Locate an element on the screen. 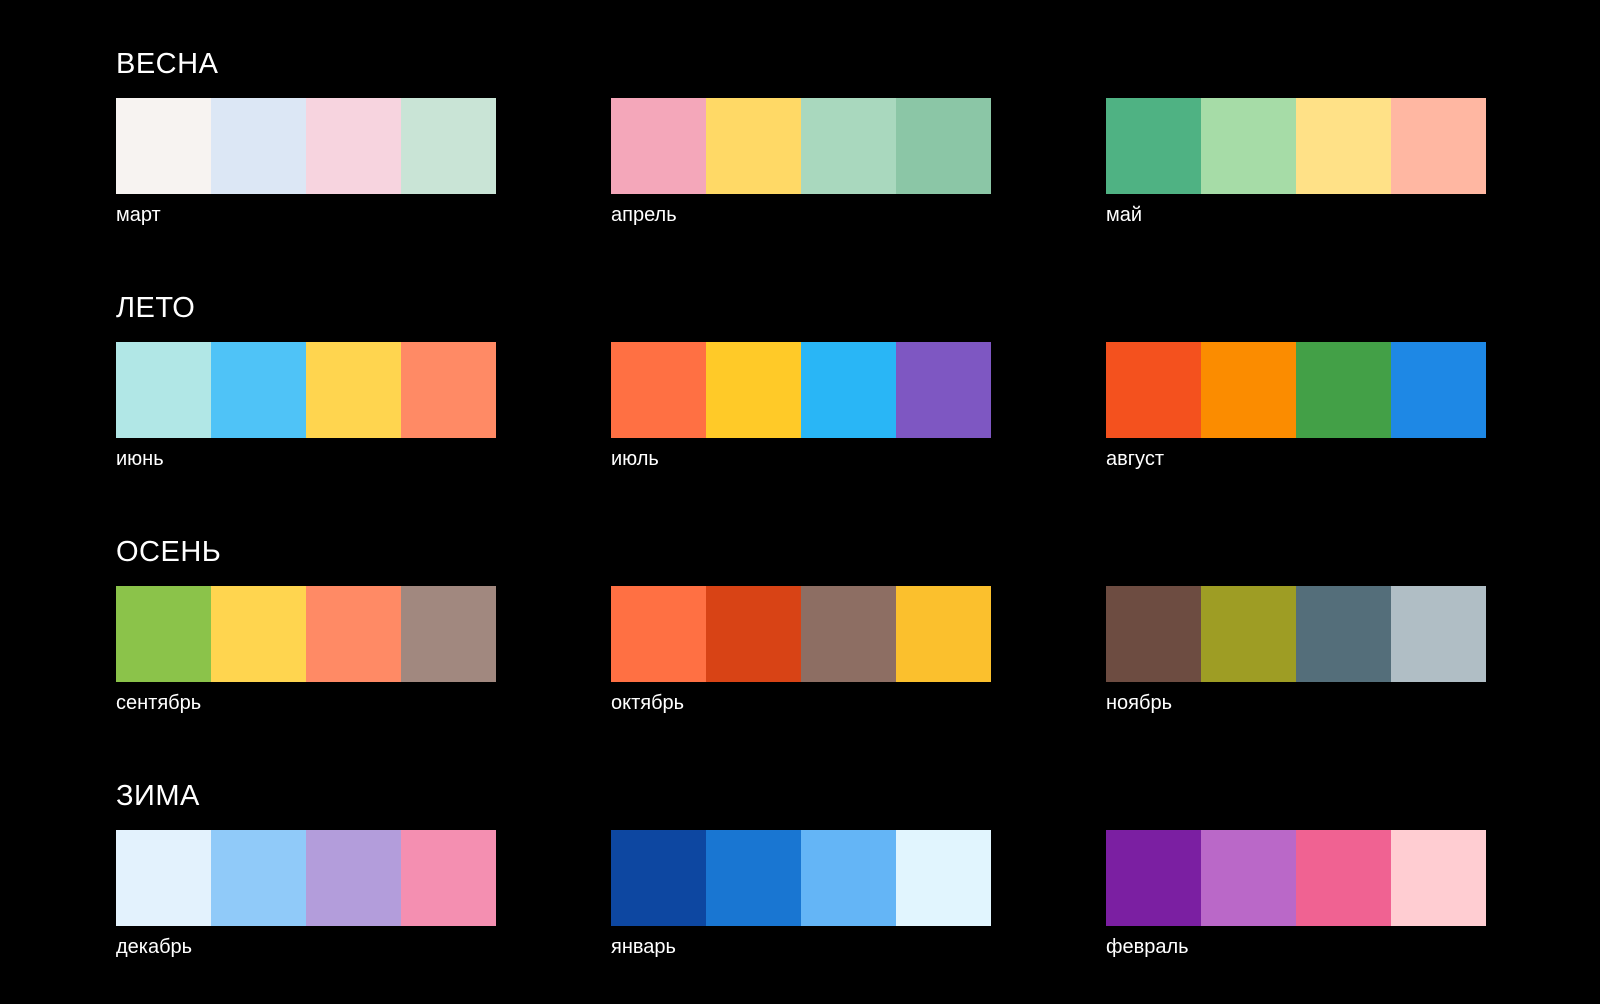 The width and height of the screenshot is (1600, 1004). palette-label: май is located at coordinates (1124, 215).